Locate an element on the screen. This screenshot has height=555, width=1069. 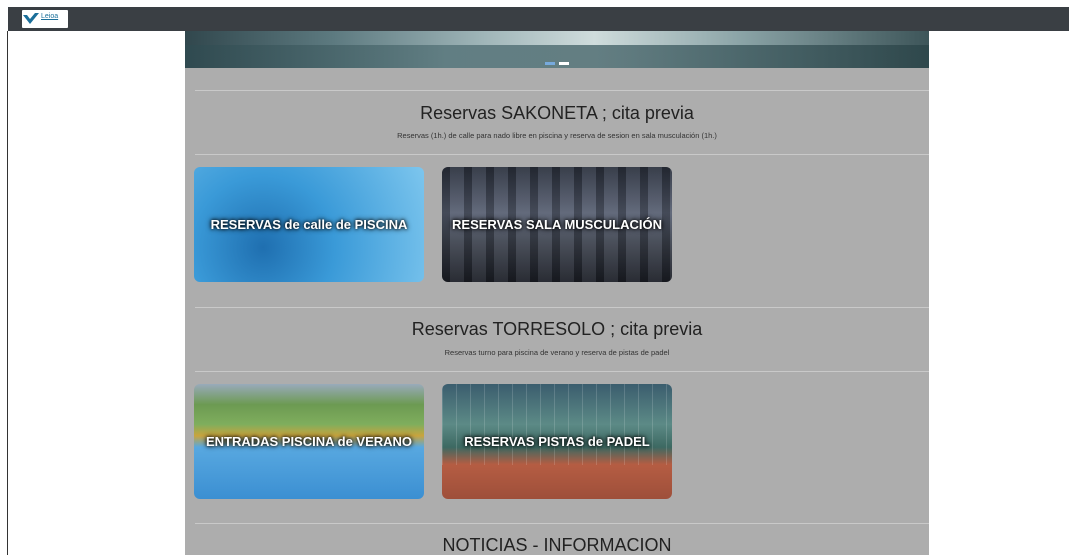
card-reservas-padel: RESERVAS PISTAS de PADEL is located at coordinates (557, 441).